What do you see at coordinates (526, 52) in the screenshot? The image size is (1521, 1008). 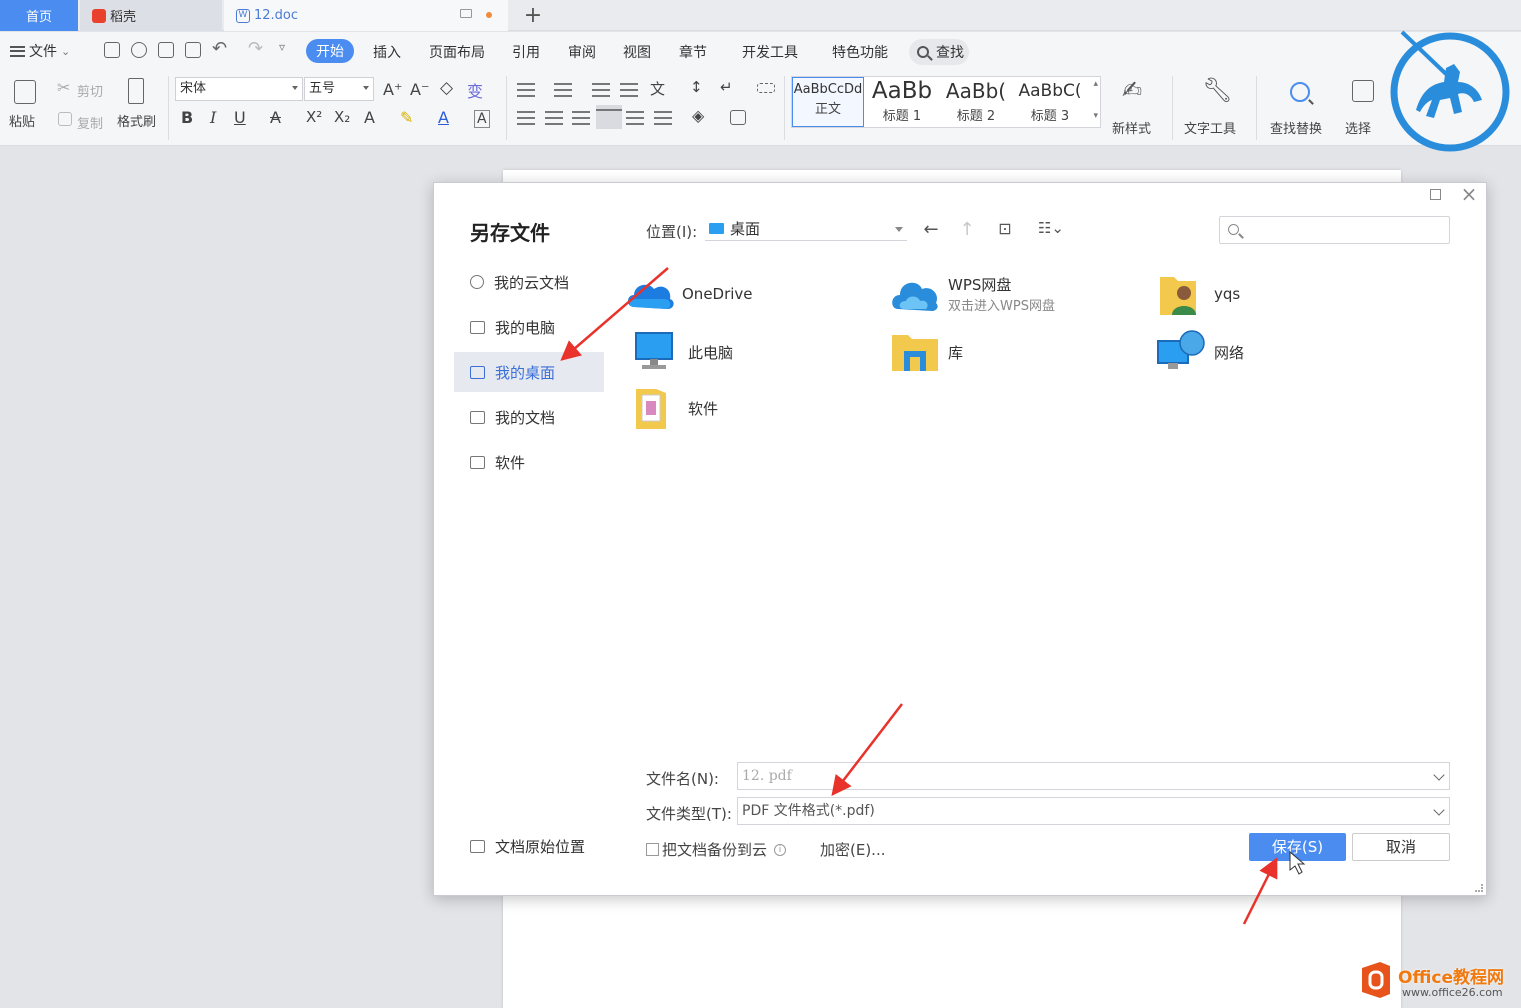 I see `menu-references: 引用` at bounding box center [526, 52].